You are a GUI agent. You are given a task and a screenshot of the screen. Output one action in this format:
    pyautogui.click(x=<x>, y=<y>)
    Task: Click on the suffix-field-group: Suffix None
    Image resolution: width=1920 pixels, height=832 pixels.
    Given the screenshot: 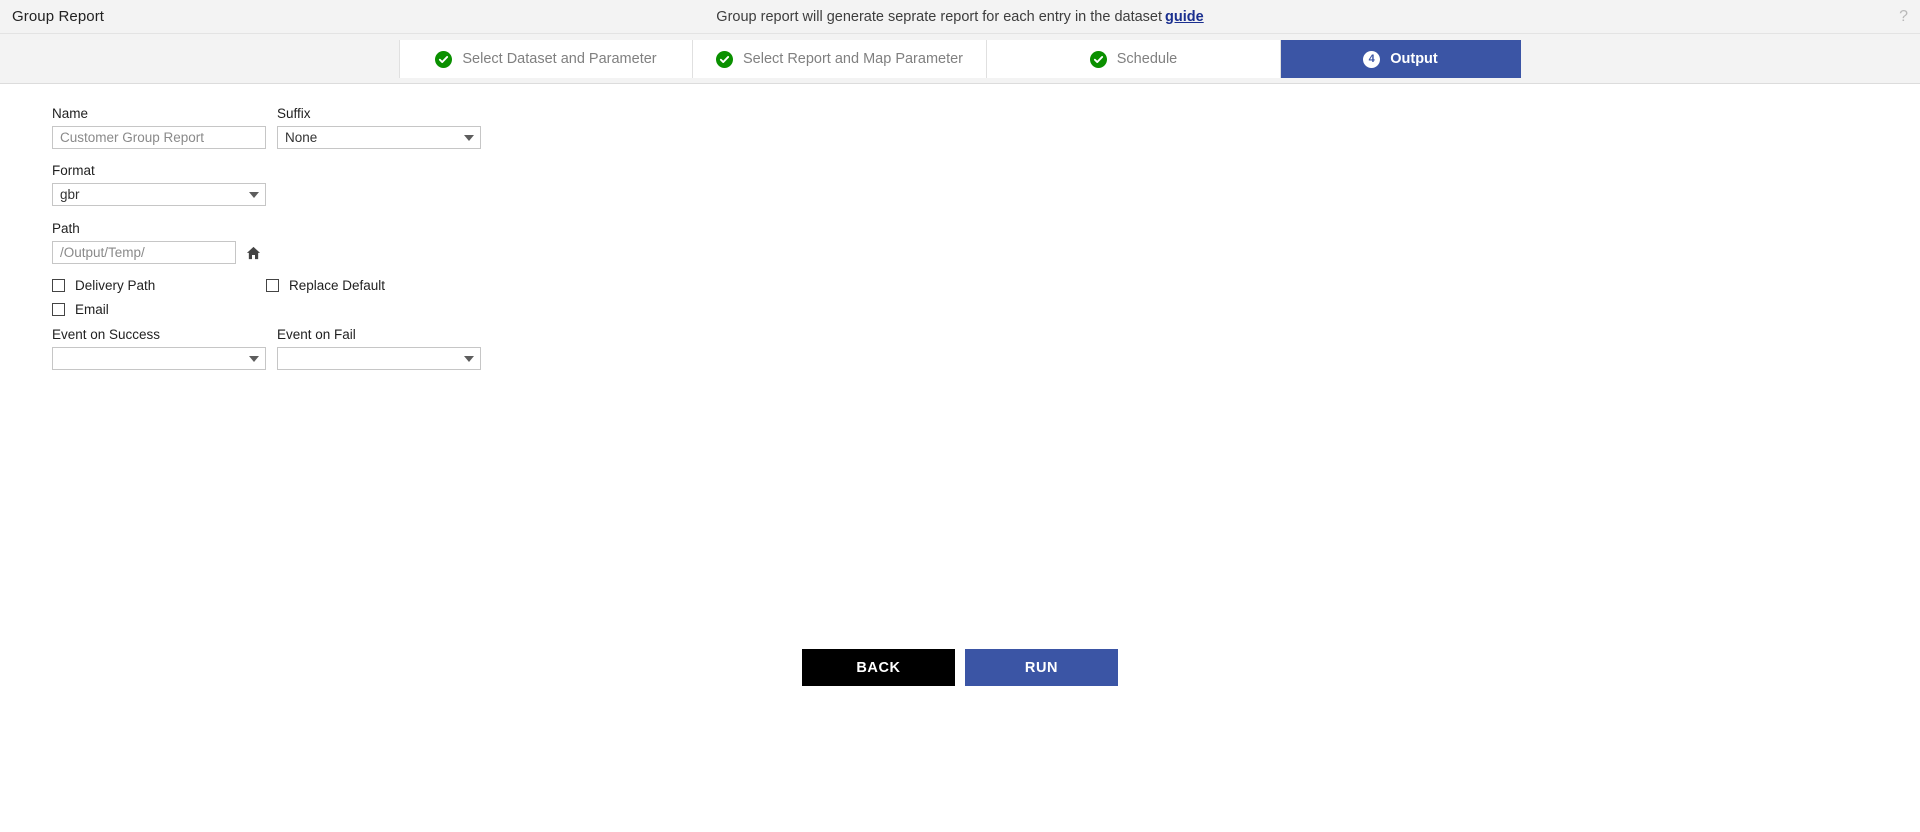 What is the action you would take?
    pyautogui.click(x=379, y=127)
    